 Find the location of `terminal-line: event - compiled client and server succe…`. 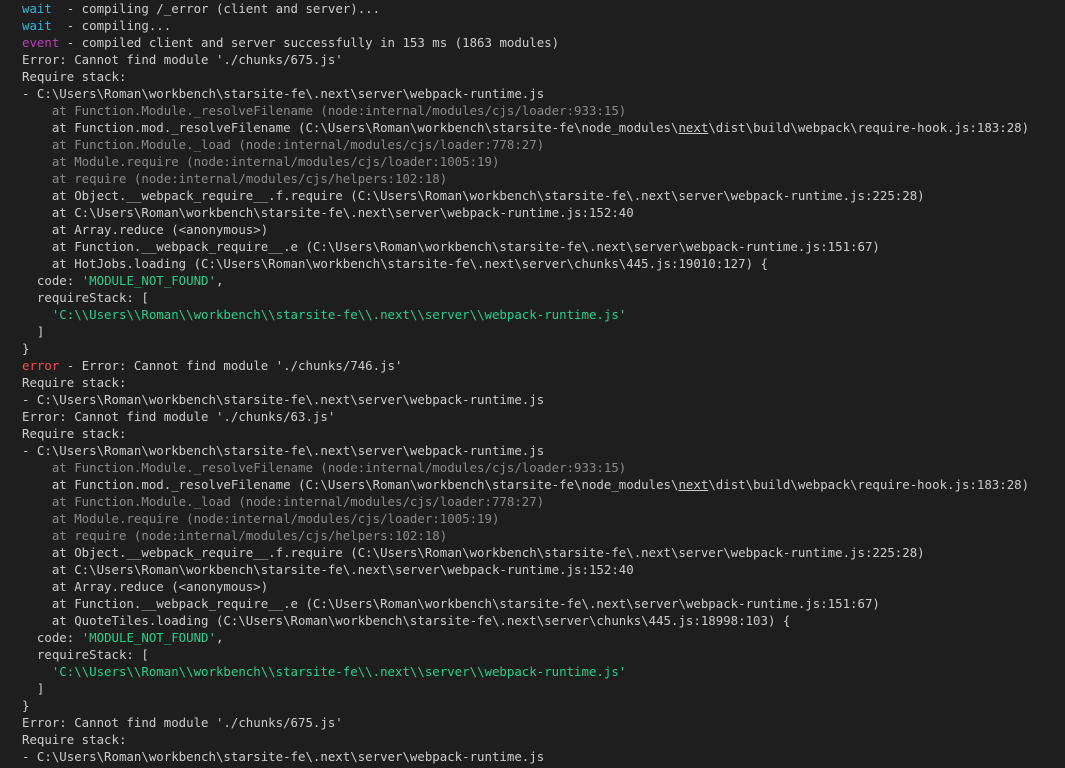

terminal-line: event - compiled client and server succe… is located at coordinates (290, 42).